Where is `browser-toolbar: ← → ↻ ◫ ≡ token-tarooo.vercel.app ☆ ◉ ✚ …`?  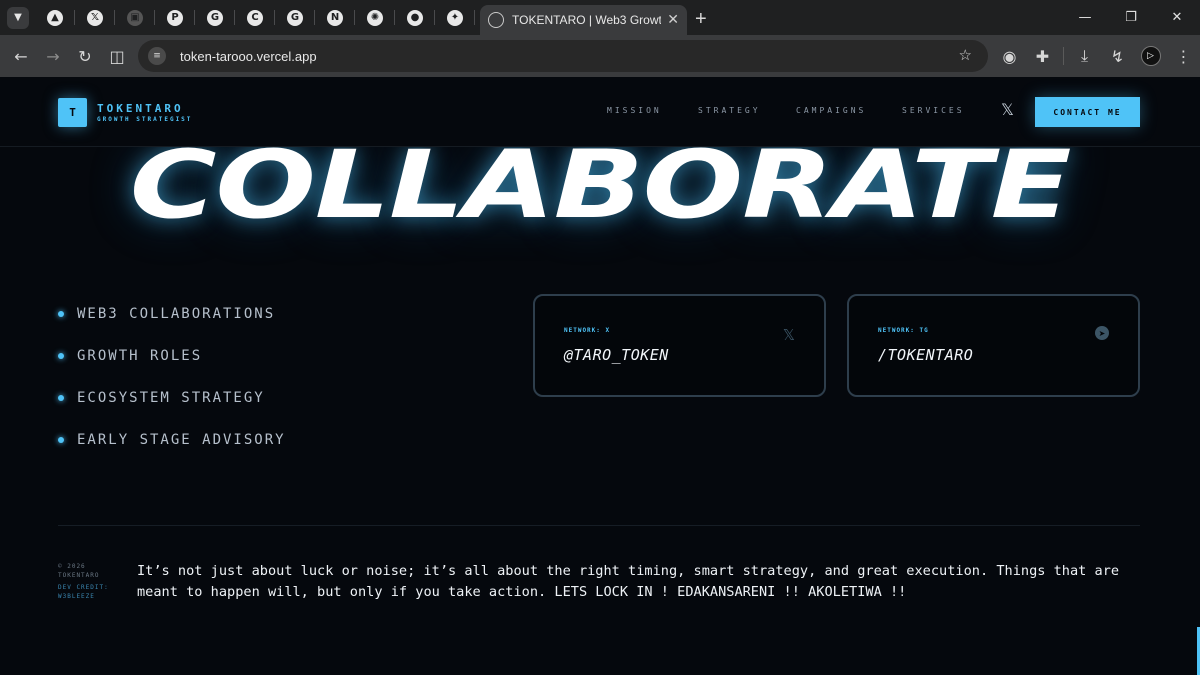 browser-toolbar: ← → ↻ ◫ ≡ token-tarooo.vercel.app ☆ ◉ ✚ … is located at coordinates (600, 56).